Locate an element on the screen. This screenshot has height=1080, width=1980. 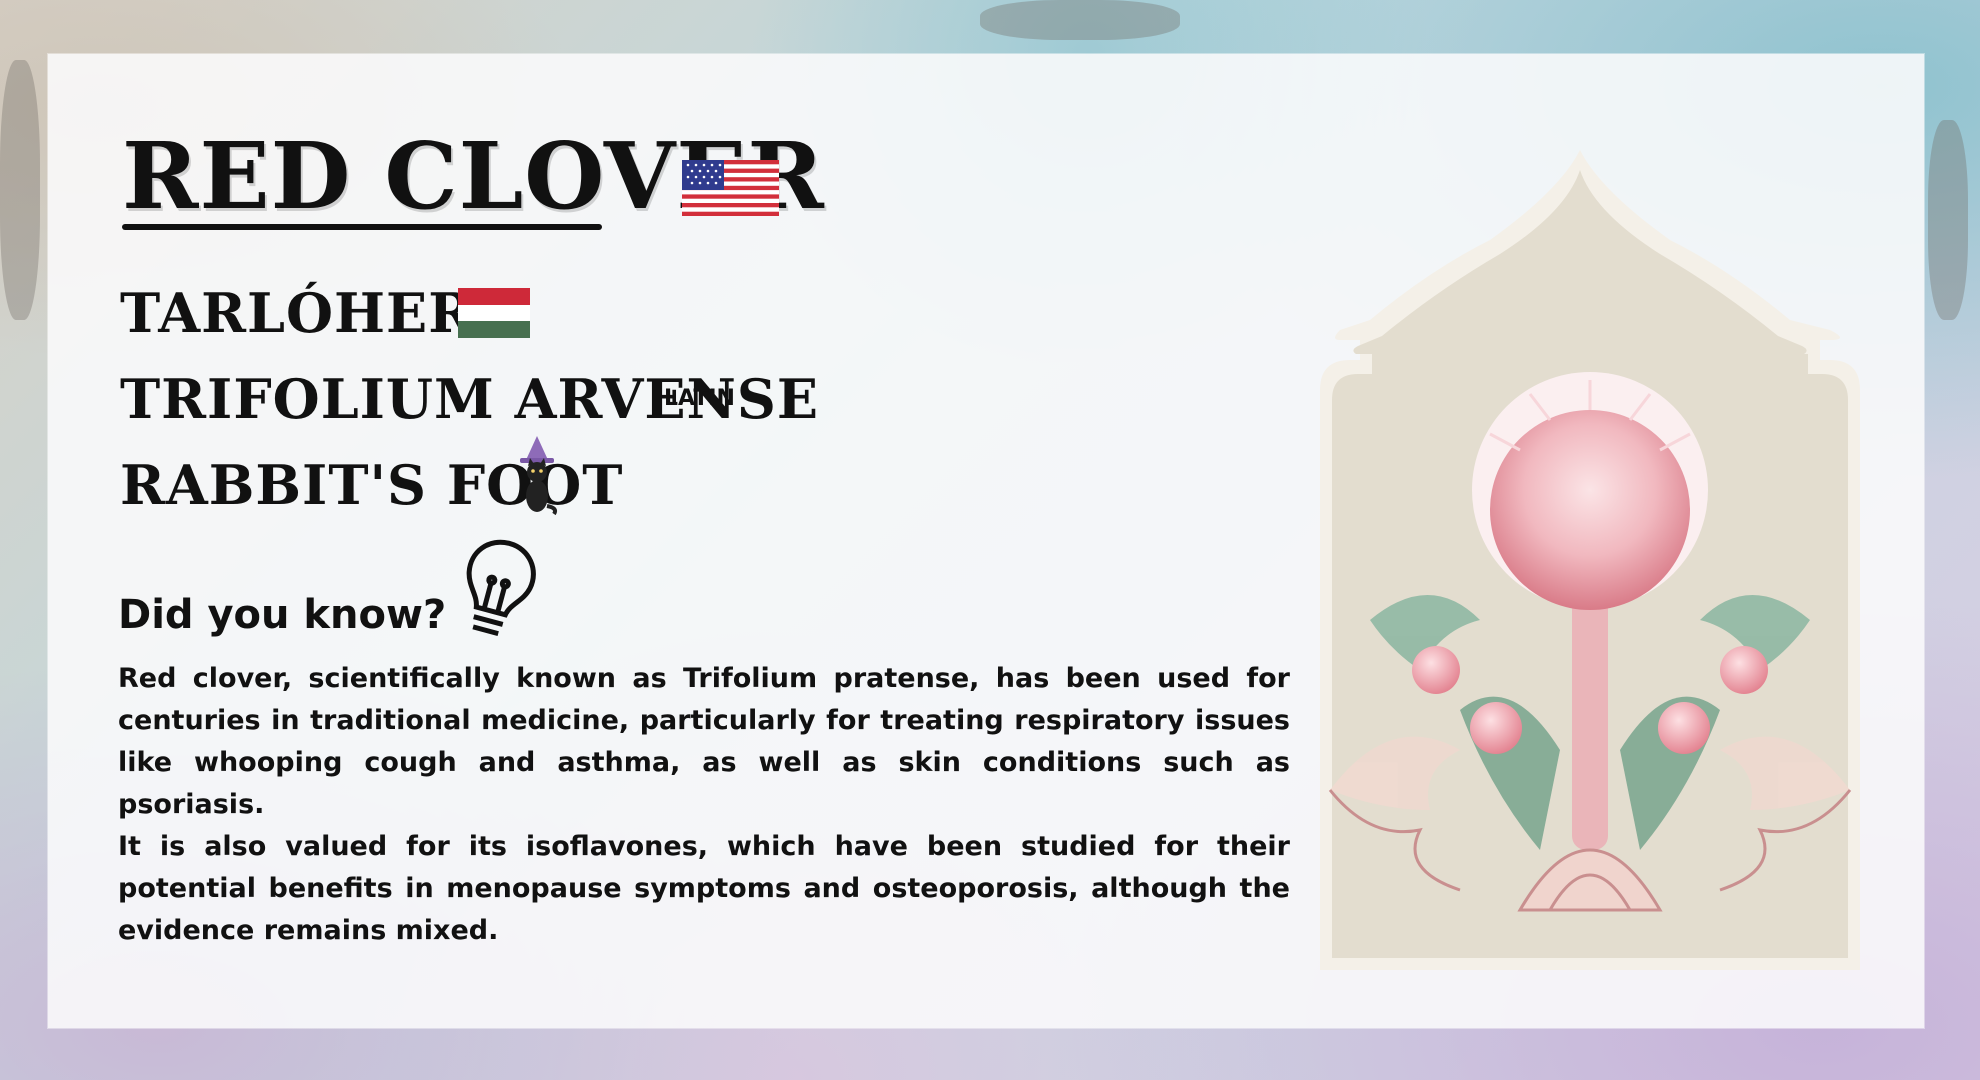
hungarian-name: TARLÓHERE is located at coordinates (318, 313).